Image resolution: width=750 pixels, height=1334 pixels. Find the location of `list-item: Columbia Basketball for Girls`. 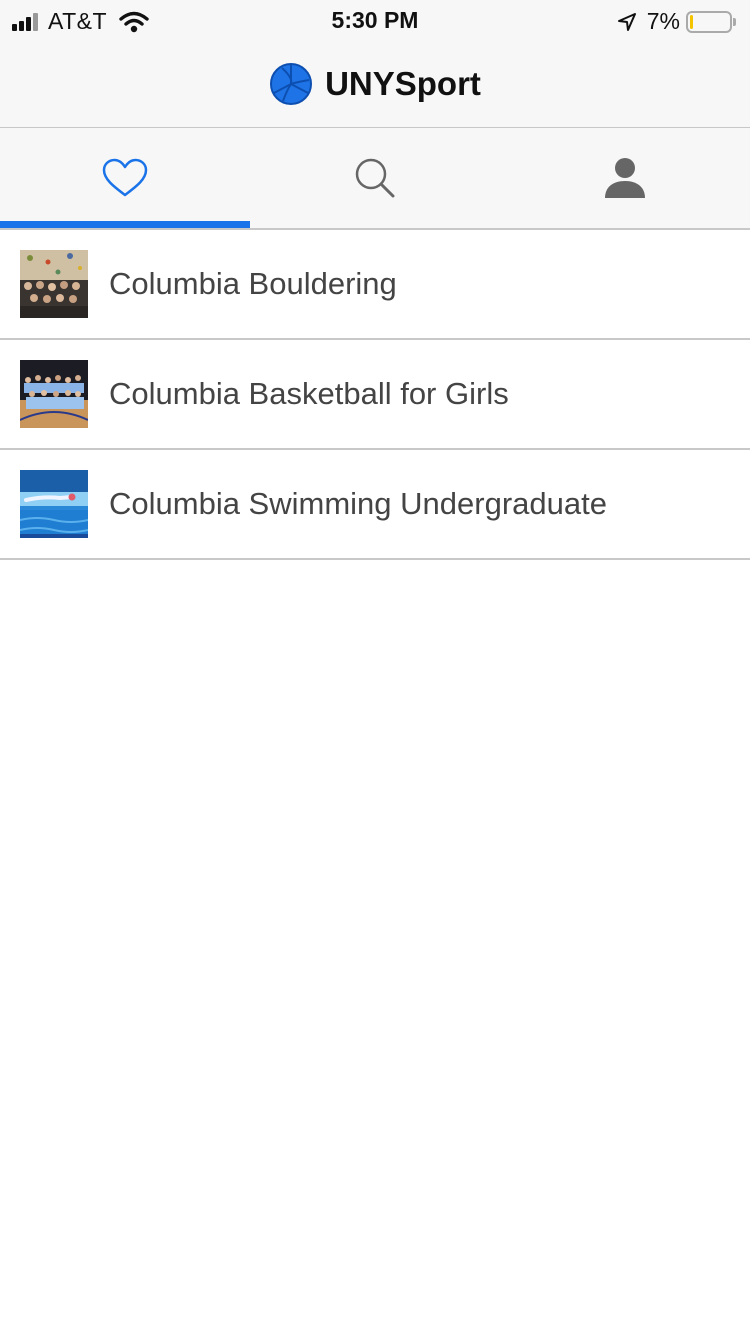

list-item: Columbia Basketball for Girls is located at coordinates (375, 395).